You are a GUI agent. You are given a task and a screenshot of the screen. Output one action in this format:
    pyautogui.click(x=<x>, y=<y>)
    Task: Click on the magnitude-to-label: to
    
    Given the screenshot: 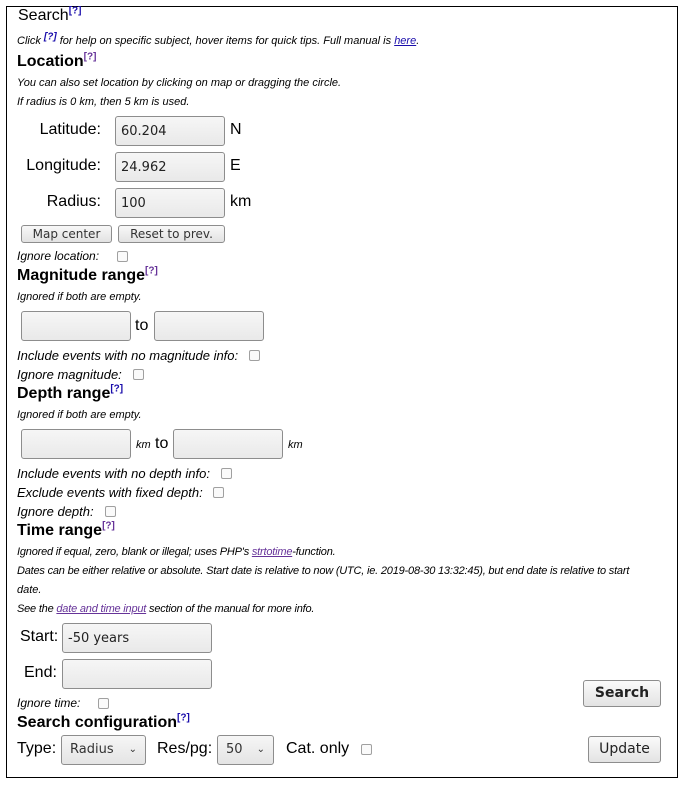 What is the action you would take?
    pyautogui.click(x=142, y=325)
    